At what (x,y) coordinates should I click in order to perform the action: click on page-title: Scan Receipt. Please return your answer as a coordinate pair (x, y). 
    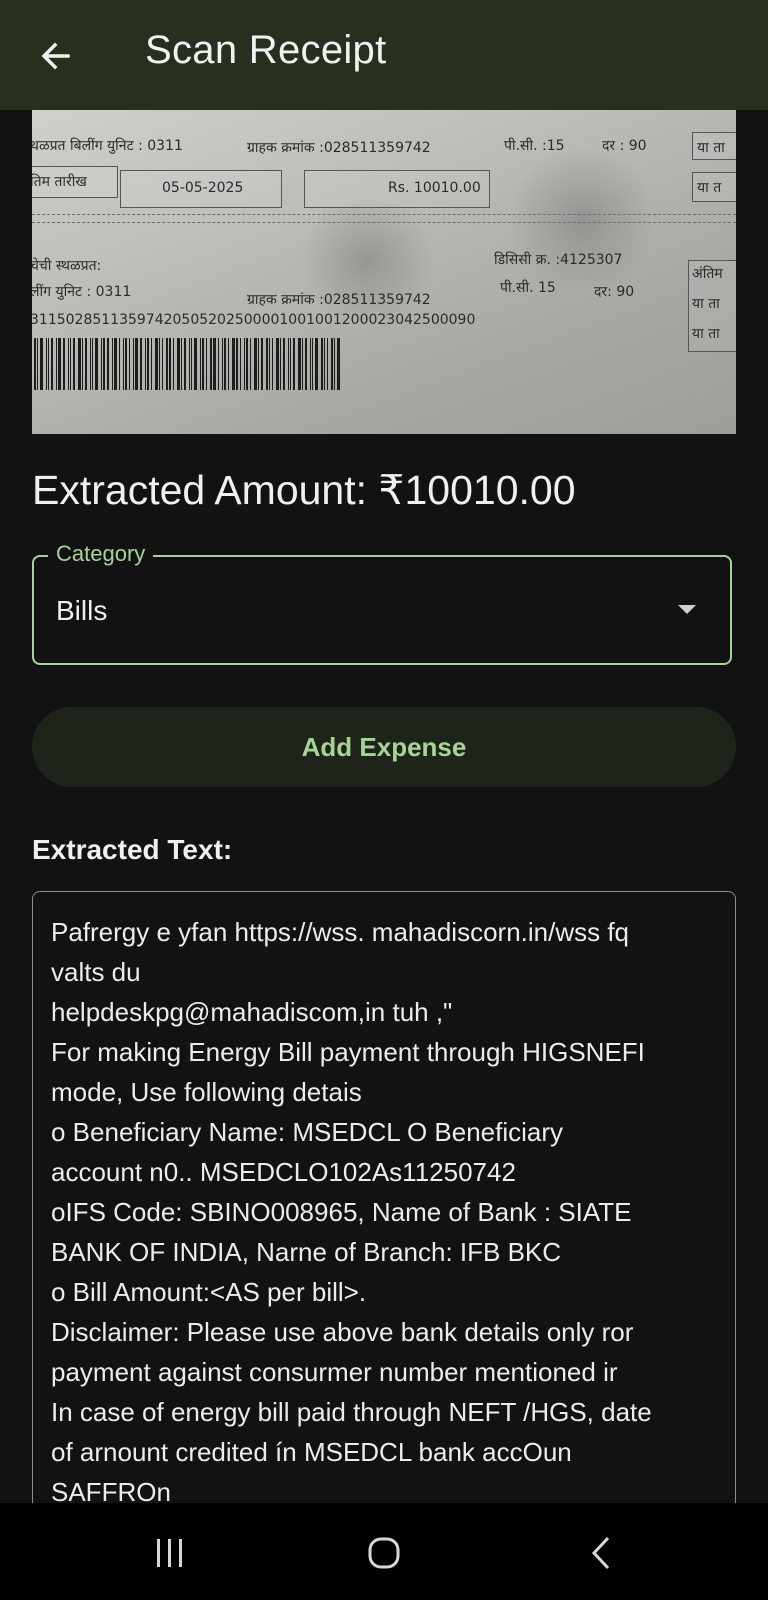
    Looking at the image, I should click on (266, 50).